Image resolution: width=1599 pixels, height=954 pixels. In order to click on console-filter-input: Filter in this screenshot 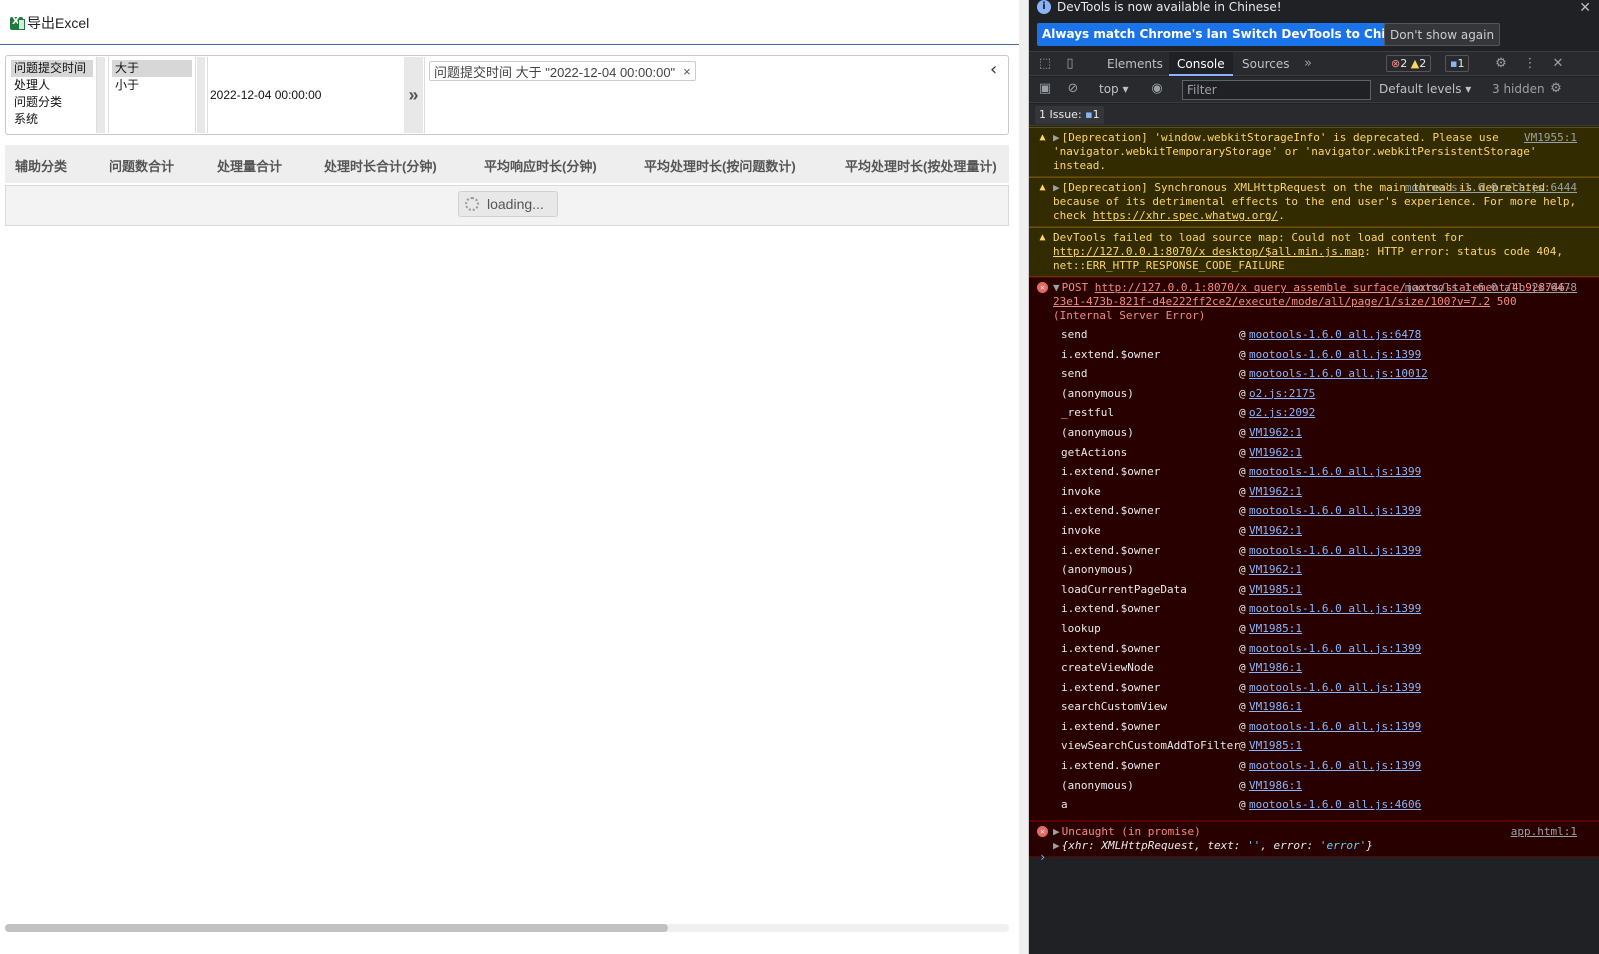, I will do `click(1276, 90)`.